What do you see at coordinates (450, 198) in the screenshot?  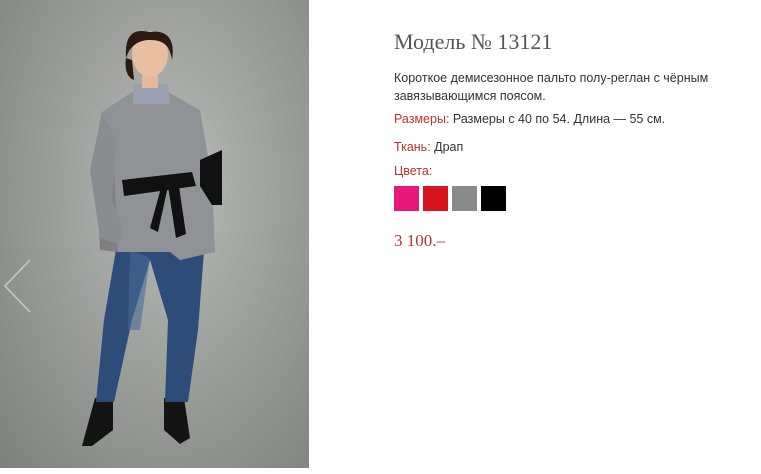 I see `color-swatches` at bounding box center [450, 198].